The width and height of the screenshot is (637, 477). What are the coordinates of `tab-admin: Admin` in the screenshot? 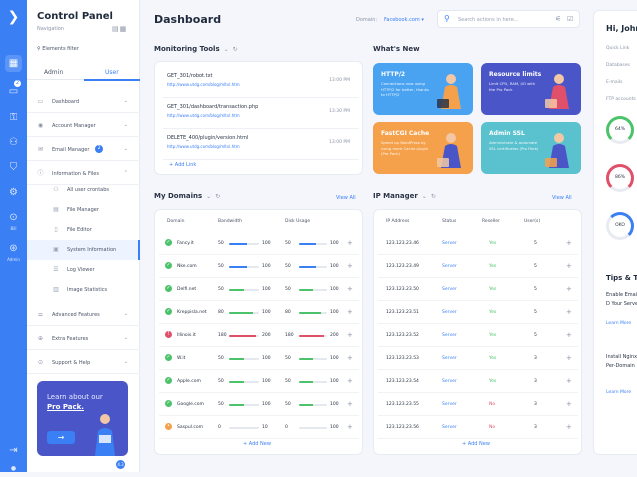 It's located at (53, 72).